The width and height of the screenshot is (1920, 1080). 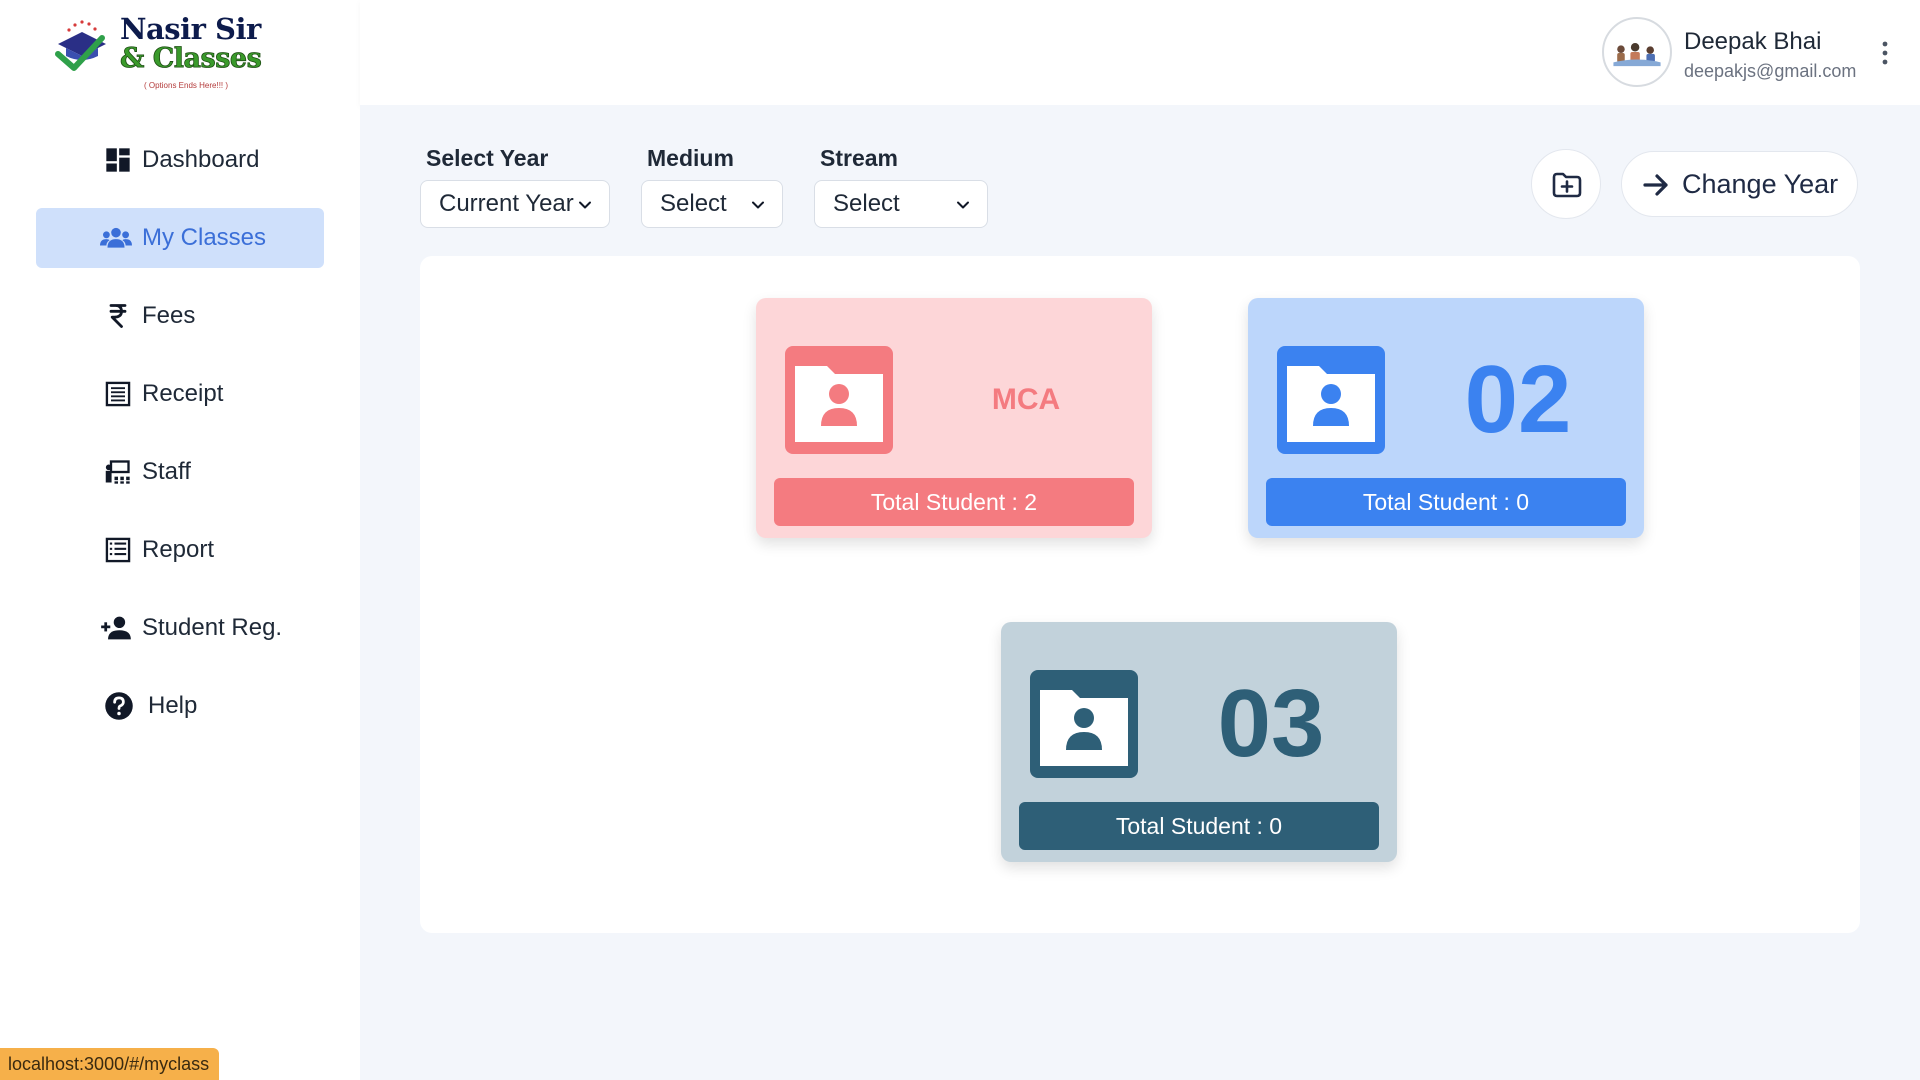 I want to click on sidebar-item-label: Student Reg., so click(x=212, y=627).